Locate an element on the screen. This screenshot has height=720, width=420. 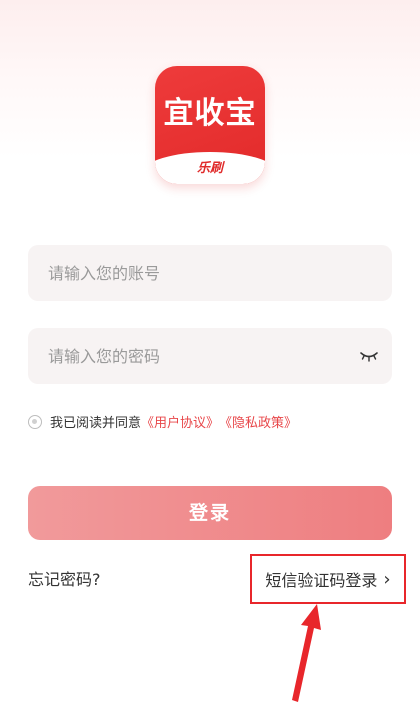
password-field is located at coordinates (210, 356).